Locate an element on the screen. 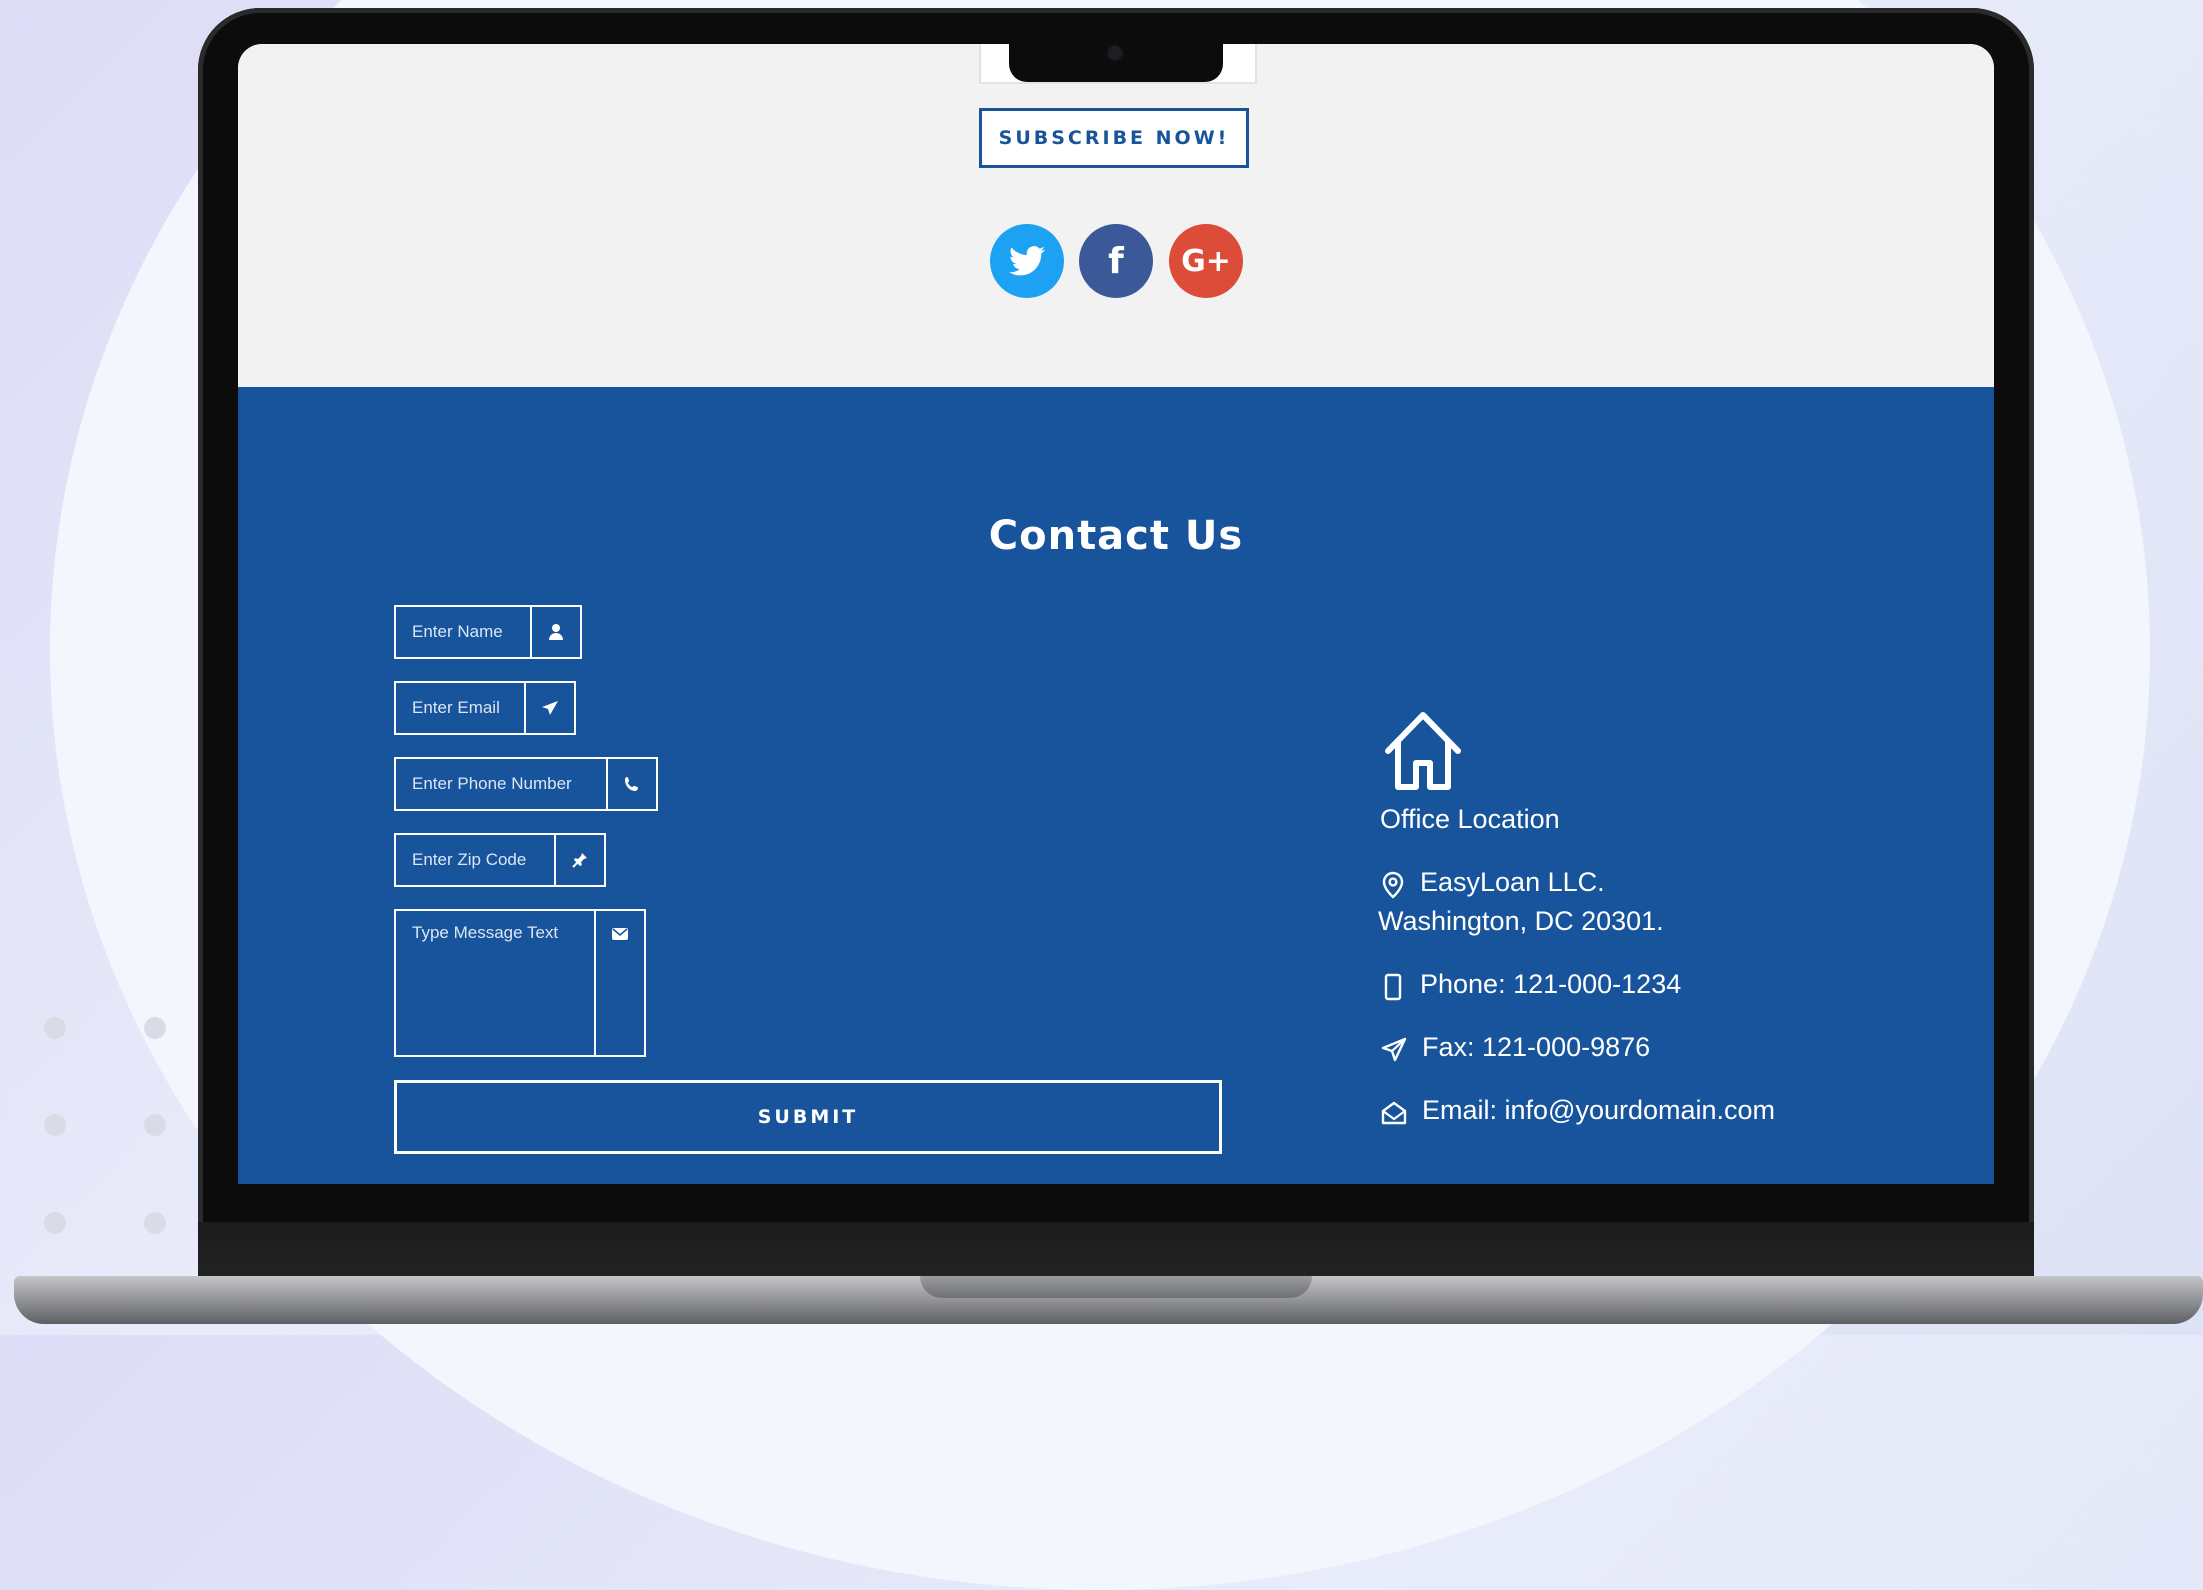 The image size is (2203, 1590). email-input is located at coordinates (460, 708).